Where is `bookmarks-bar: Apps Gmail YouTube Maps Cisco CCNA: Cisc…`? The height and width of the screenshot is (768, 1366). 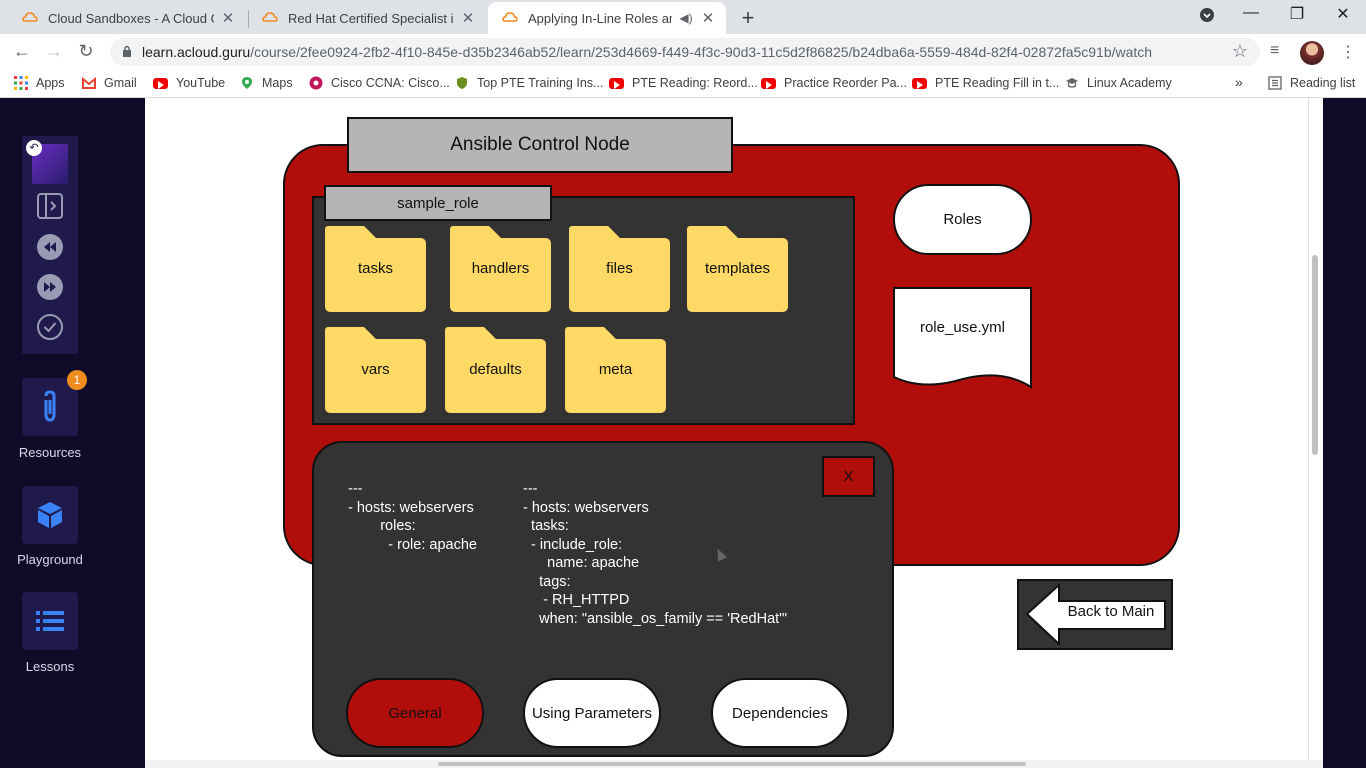 bookmarks-bar: Apps Gmail YouTube Maps Cisco CCNA: Cisc… is located at coordinates (683, 84).